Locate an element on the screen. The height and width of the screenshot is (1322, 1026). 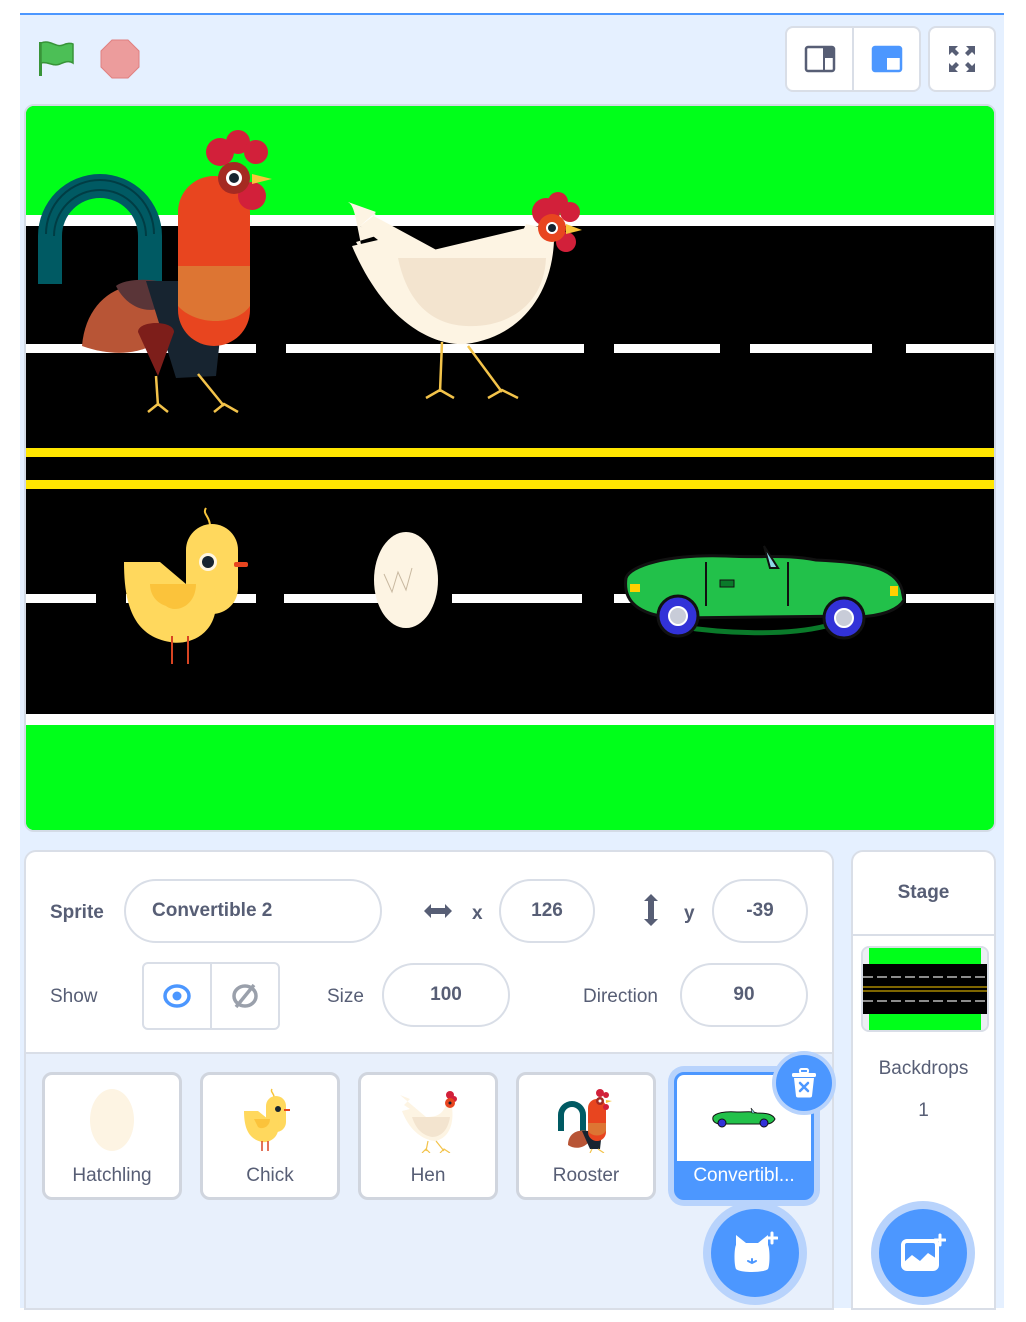
size-input: 100 is located at coordinates (446, 995).